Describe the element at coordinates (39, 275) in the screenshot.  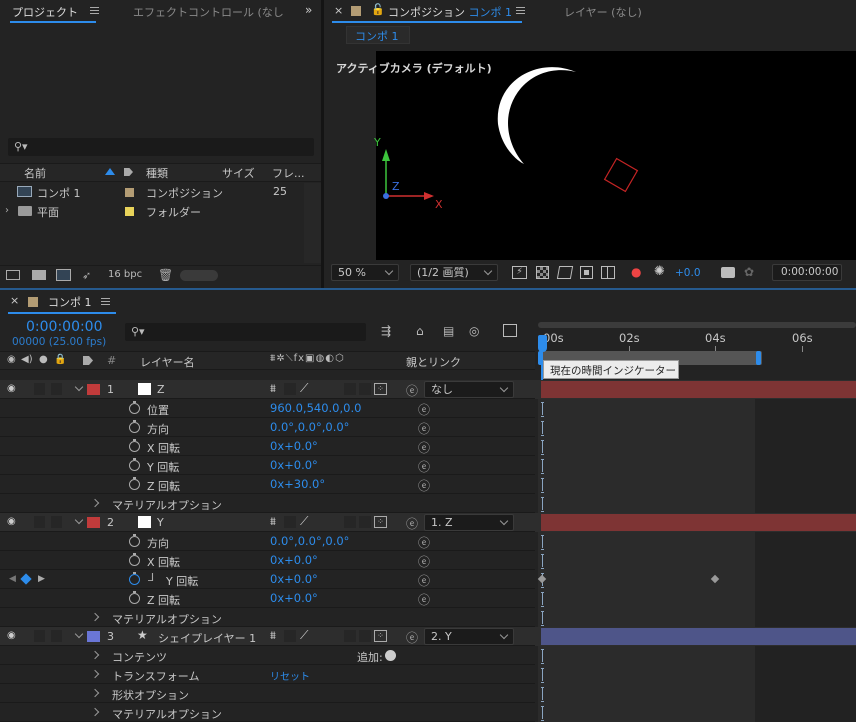
I see `new-folder-icon` at that location.